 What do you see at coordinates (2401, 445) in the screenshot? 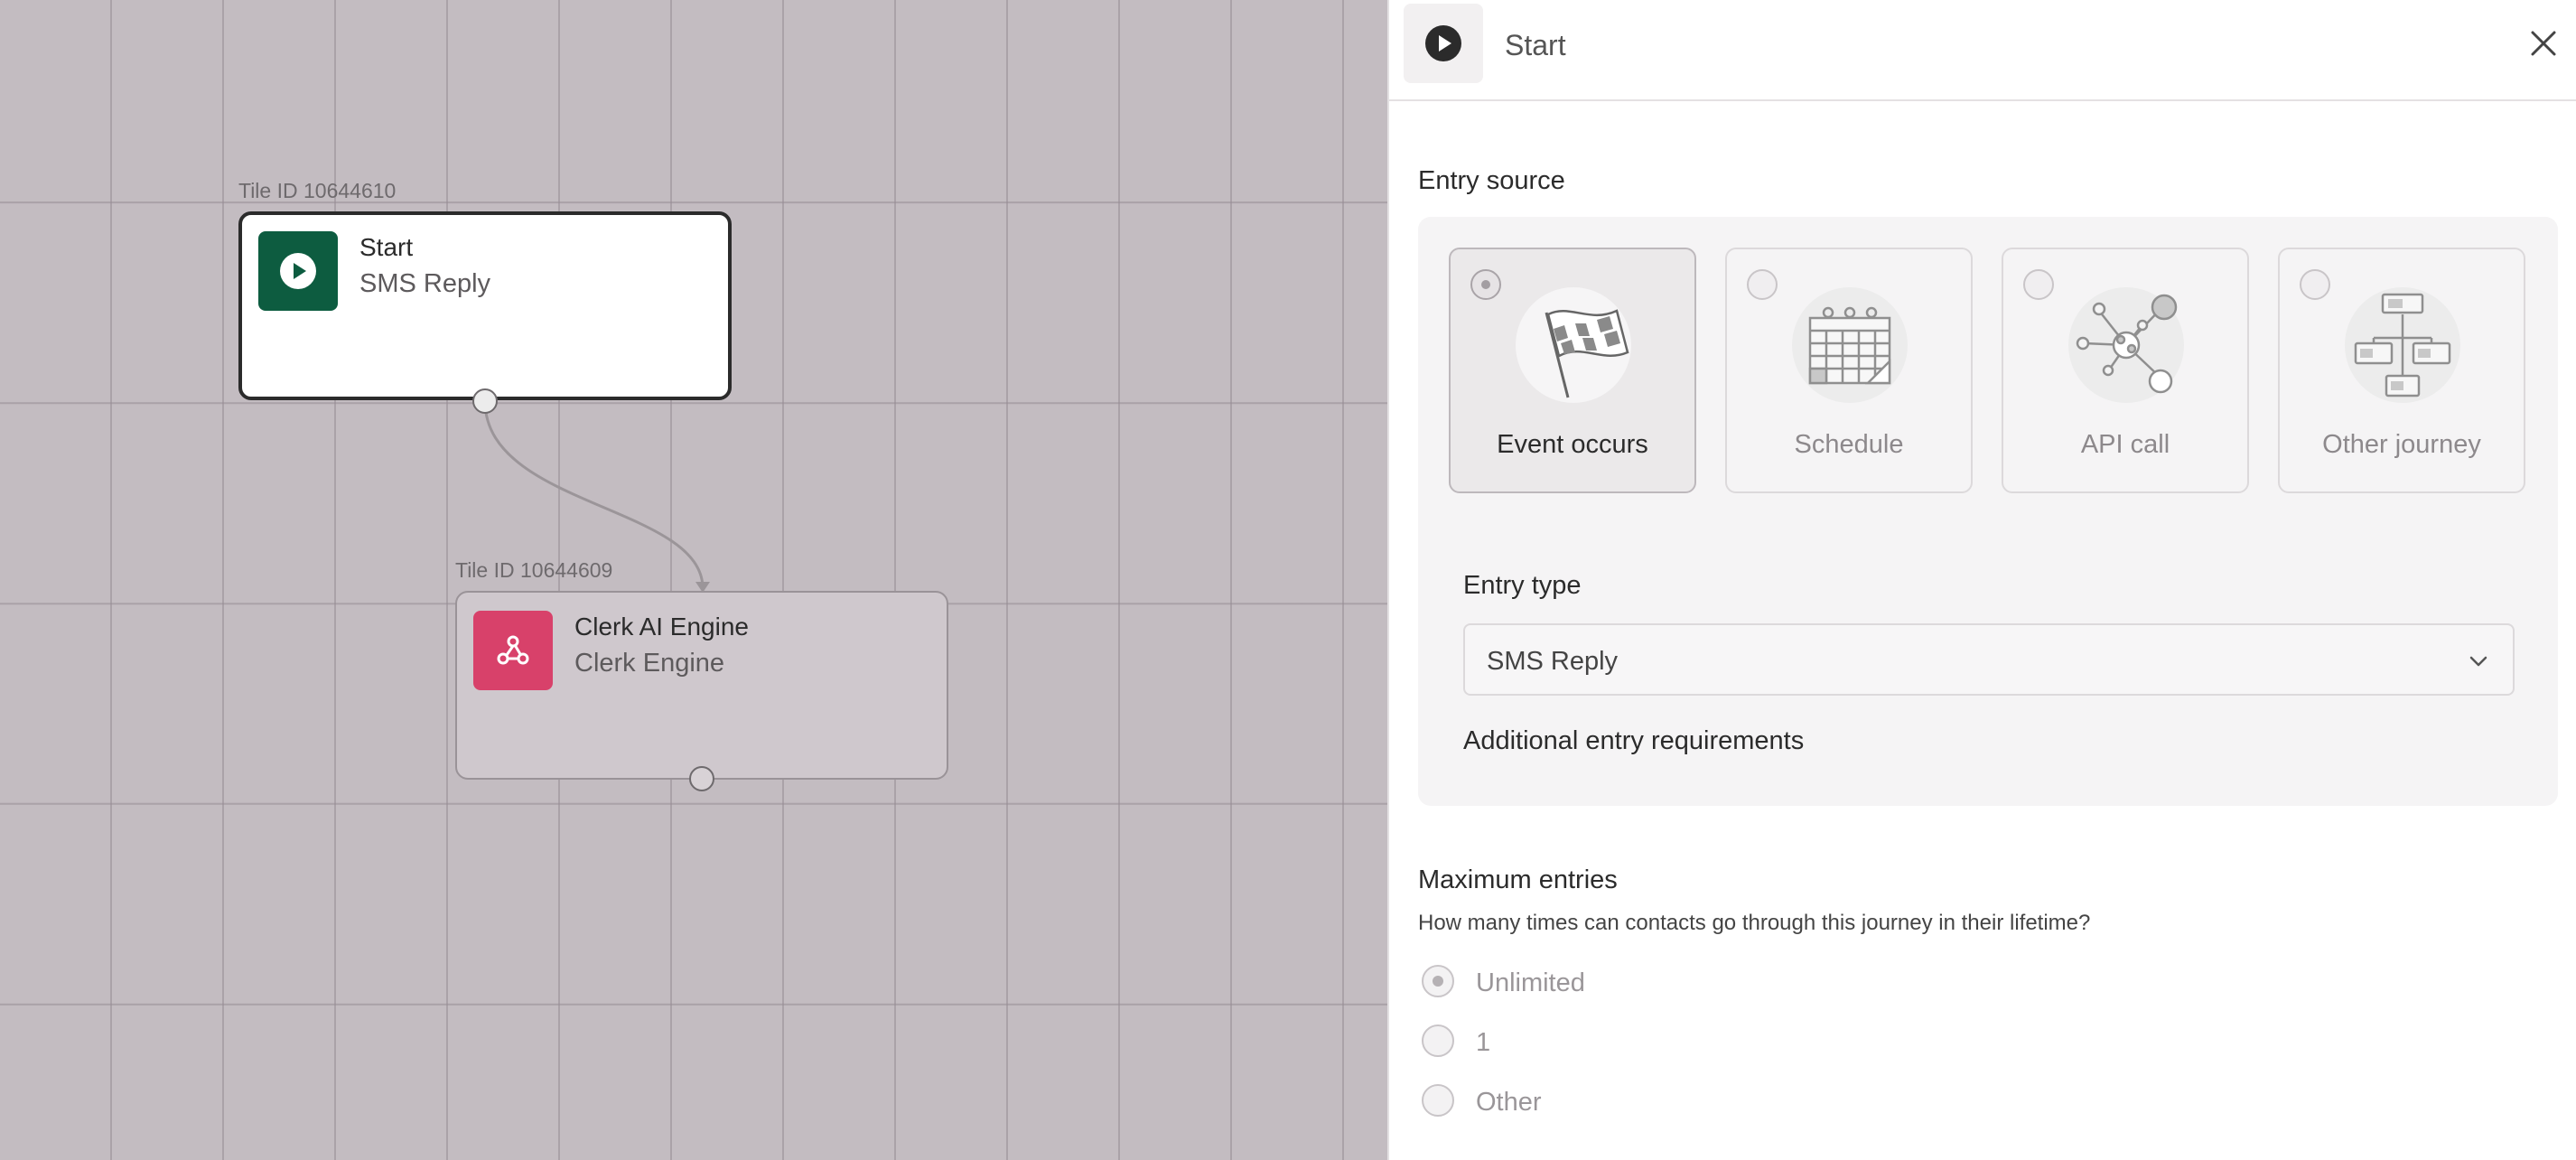
I see `entry-option-label: Other journey` at bounding box center [2401, 445].